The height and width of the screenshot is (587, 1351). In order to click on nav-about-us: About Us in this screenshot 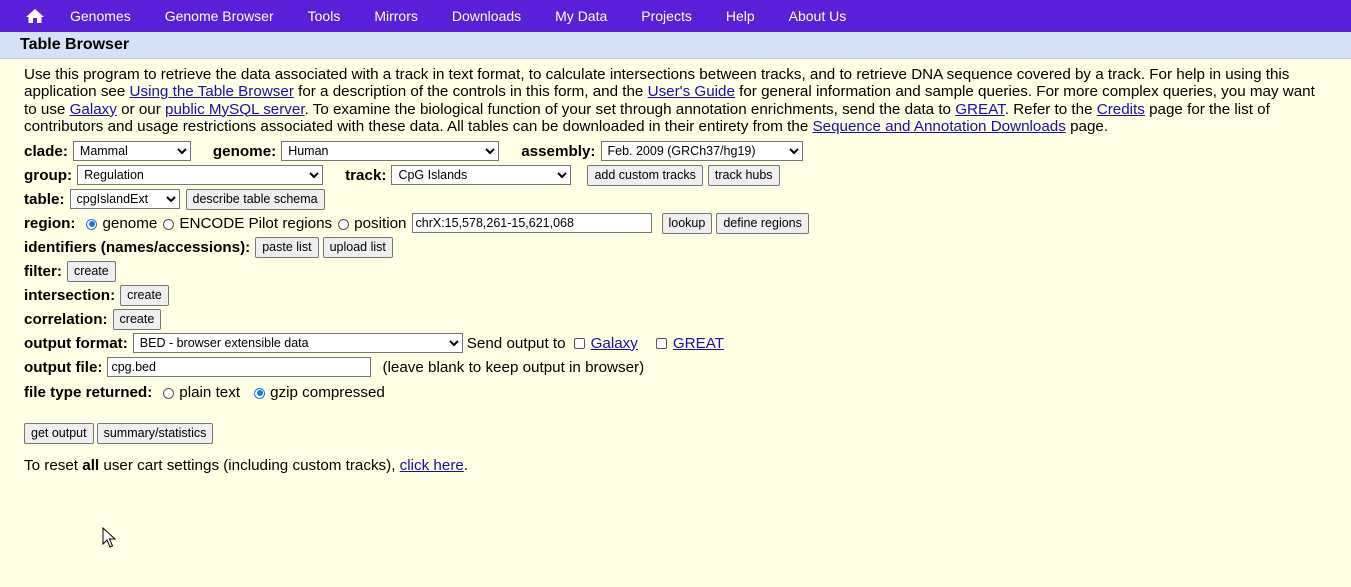, I will do `click(818, 16)`.